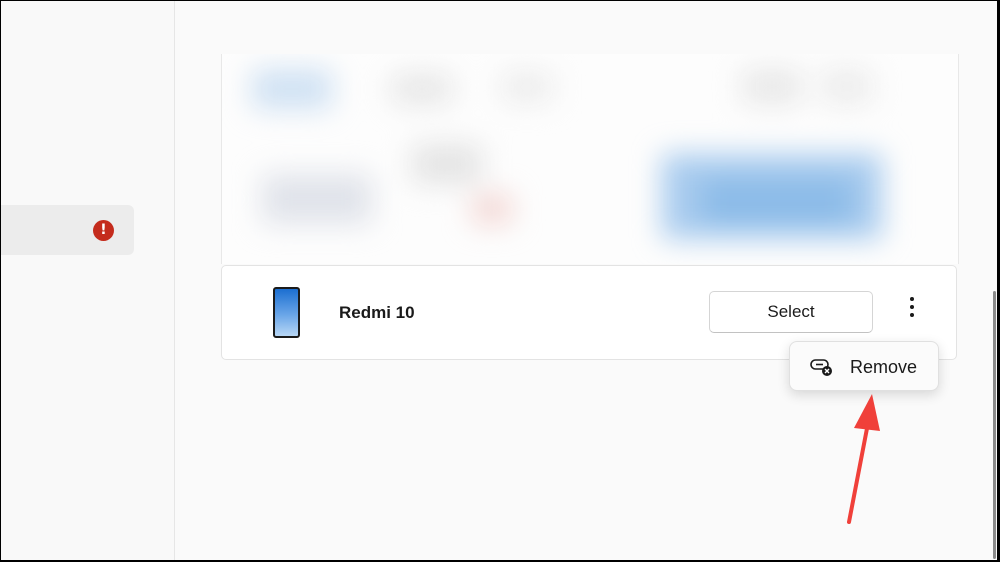 The height and width of the screenshot is (562, 1000). I want to click on more-options-button, so click(912, 312).